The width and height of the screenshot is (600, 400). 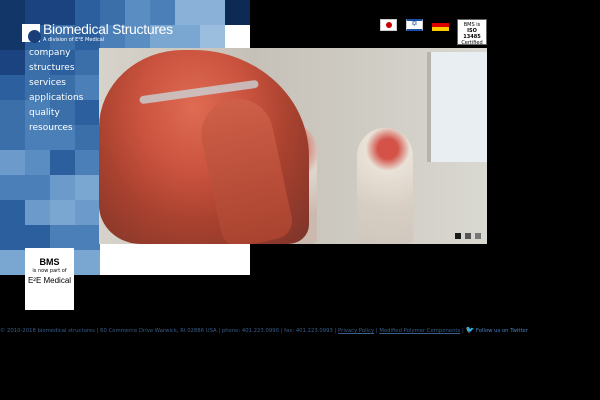 I want to click on badge-company: E²E Medical, so click(x=49, y=280).